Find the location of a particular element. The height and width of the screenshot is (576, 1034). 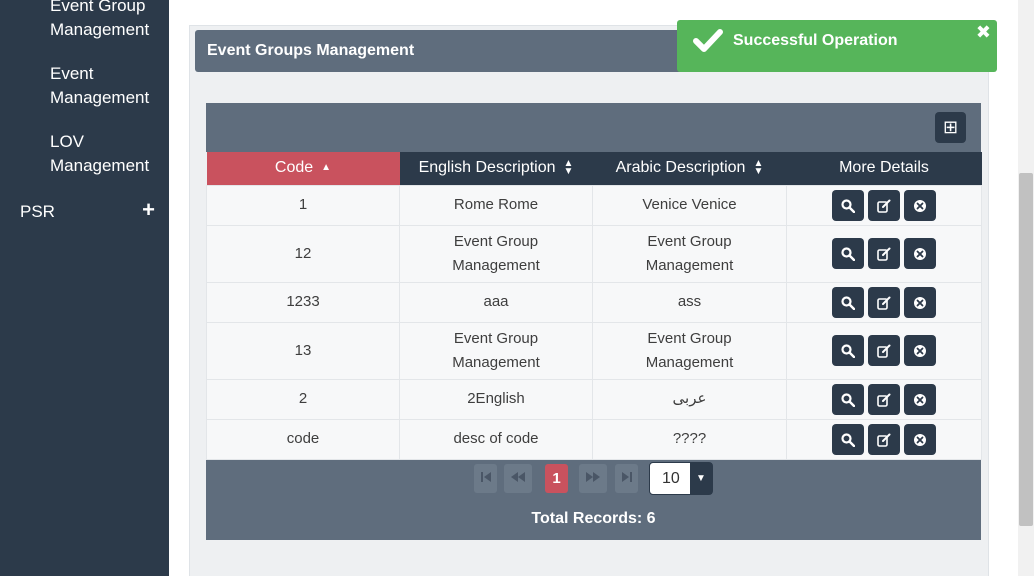

column-header-arabic-description: Arabic Description ▲ ▼ is located at coordinates (689, 168).